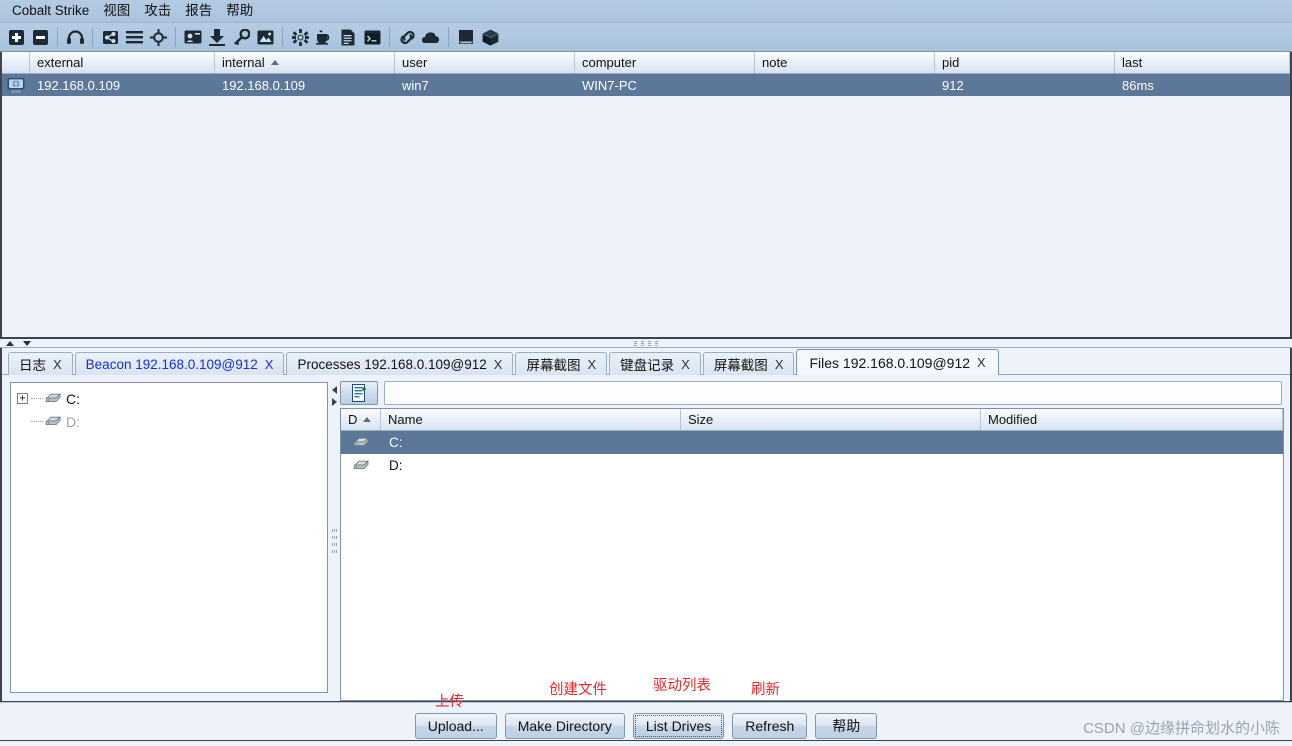 This screenshot has width=1292, height=746. Describe the element at coordinates (678, 725) in the screenshot. I see `list-drives-button: List Drives` at that location.